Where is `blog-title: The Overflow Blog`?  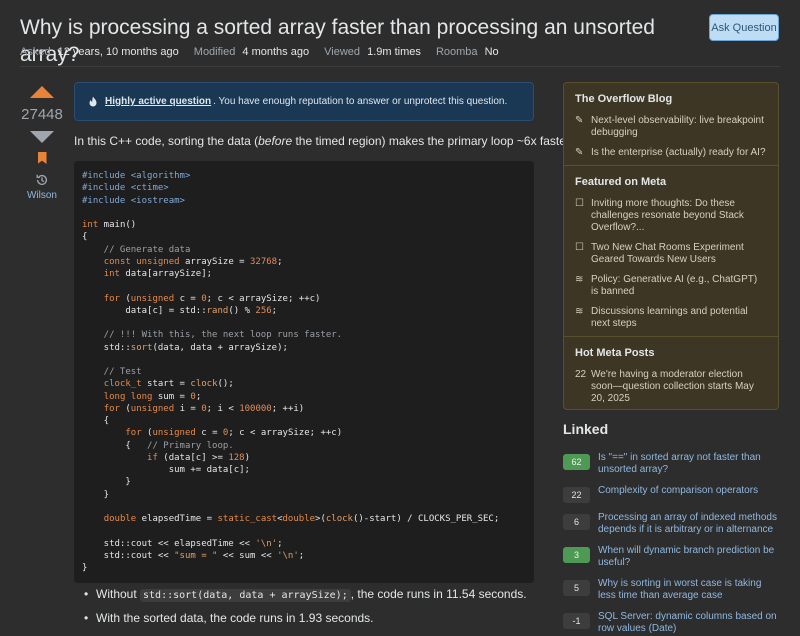
blog-title: The Overflow Blog is located at coordinates (624, 99).